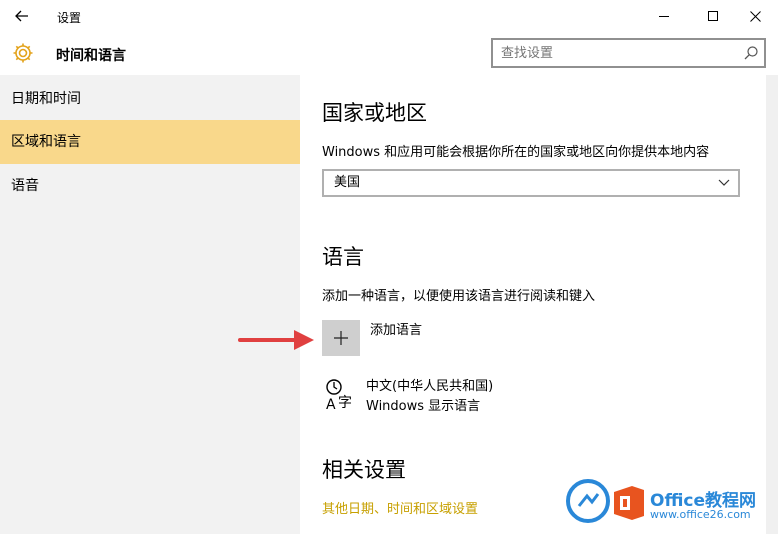 Image resolution: width=778 pixels, height=534 pixels. What do you see at coordinates (276, 340) in the screenshot?
I see `annotation-arrow-icon` at bounding box center [276, 340].